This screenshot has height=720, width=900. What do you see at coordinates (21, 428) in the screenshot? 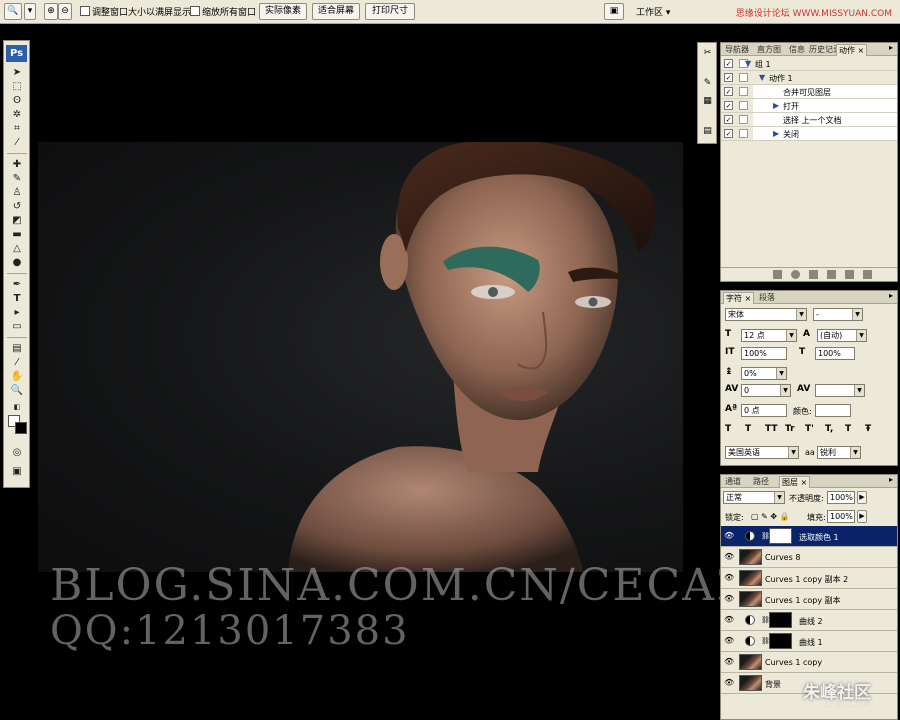
I see `background-color-swatch` at bounding box center [21, 428].